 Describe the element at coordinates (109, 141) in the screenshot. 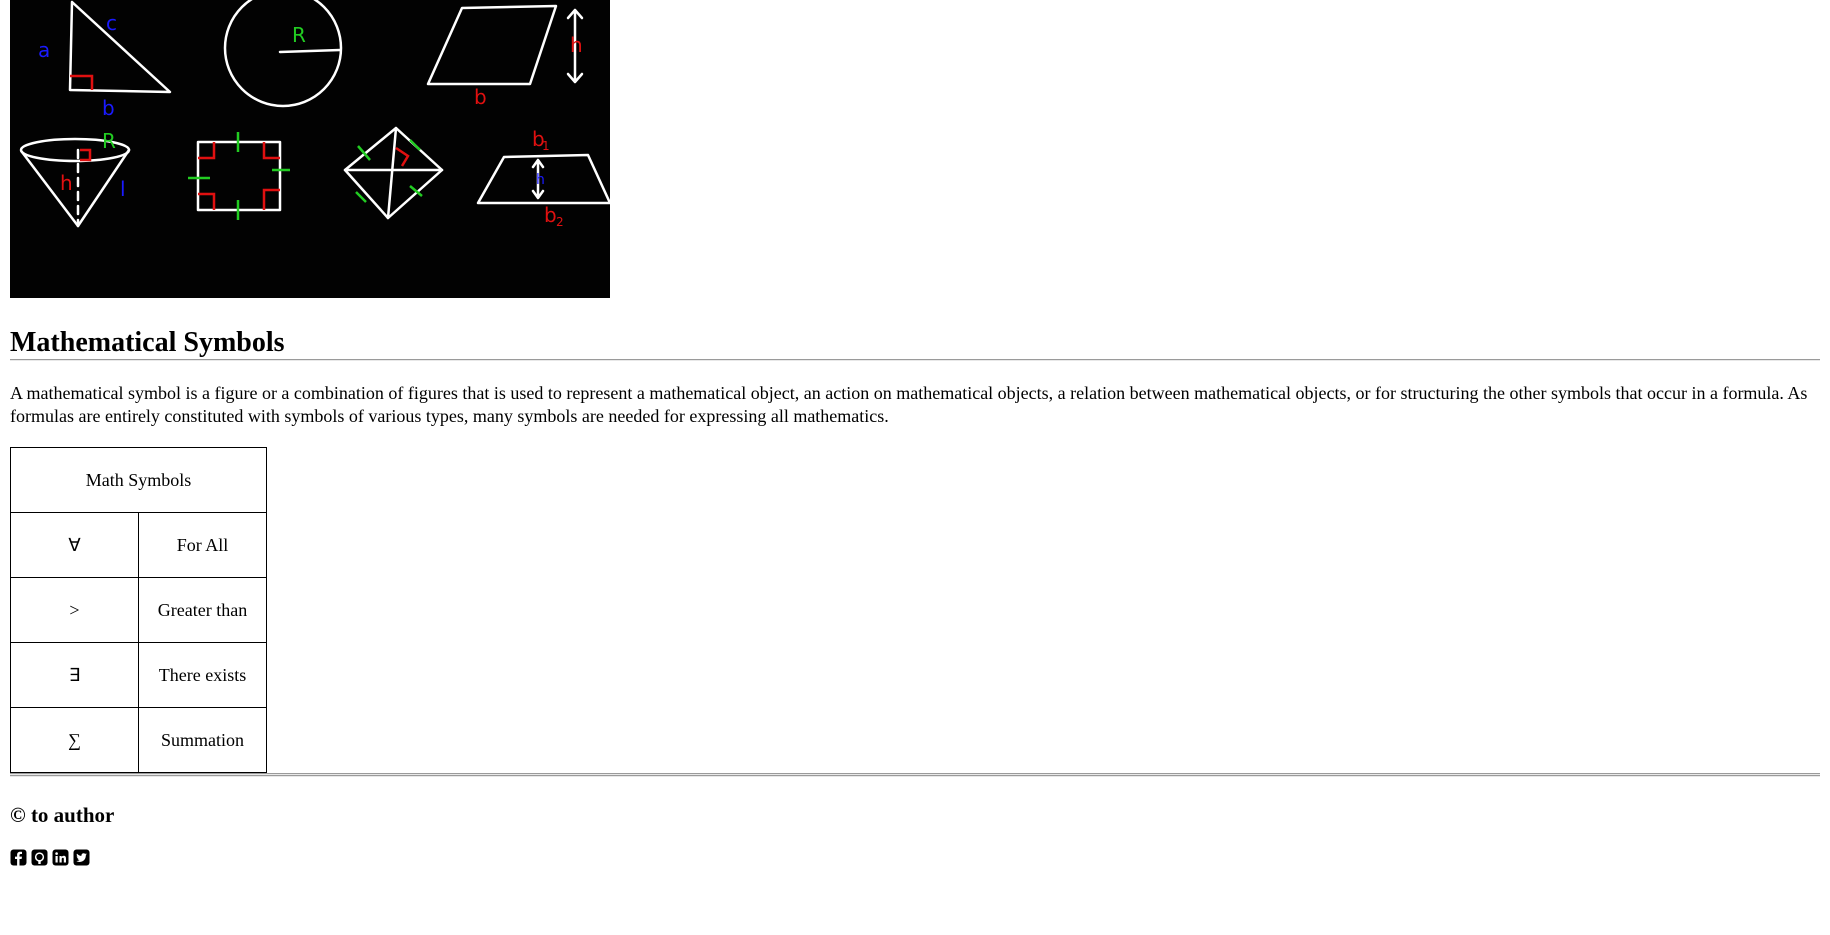

I see `cone-radius-label: R` at that location.